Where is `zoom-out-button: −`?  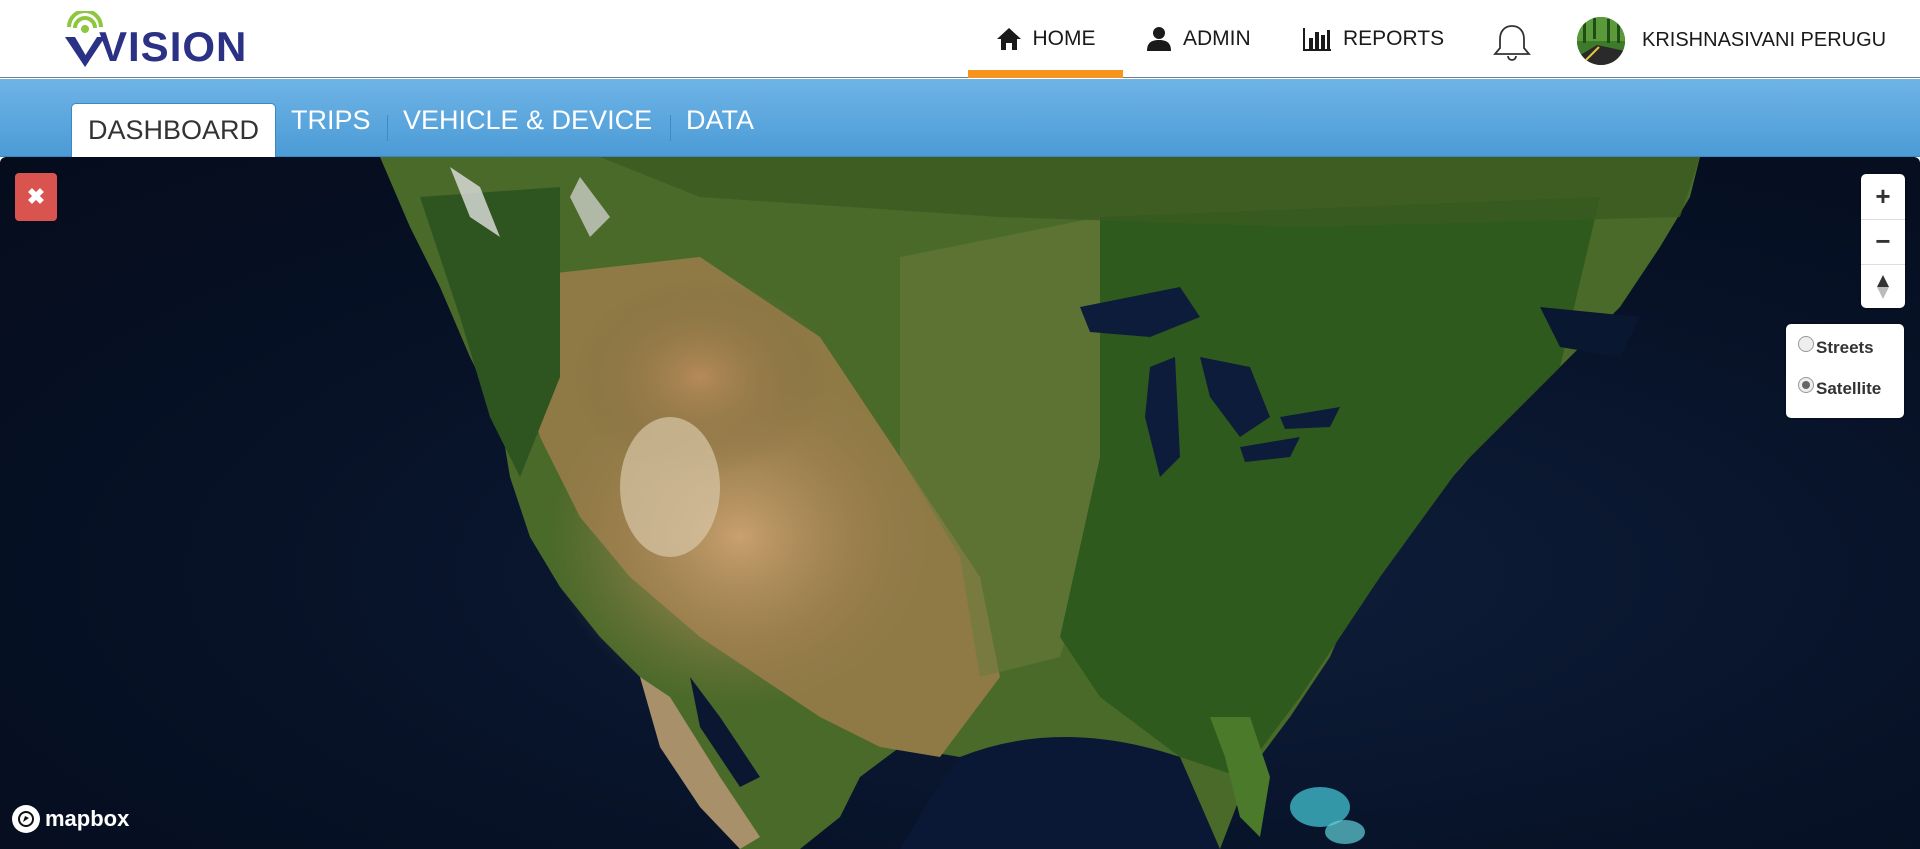 zoom-out-button: − is located at coordinates (1883, 241).